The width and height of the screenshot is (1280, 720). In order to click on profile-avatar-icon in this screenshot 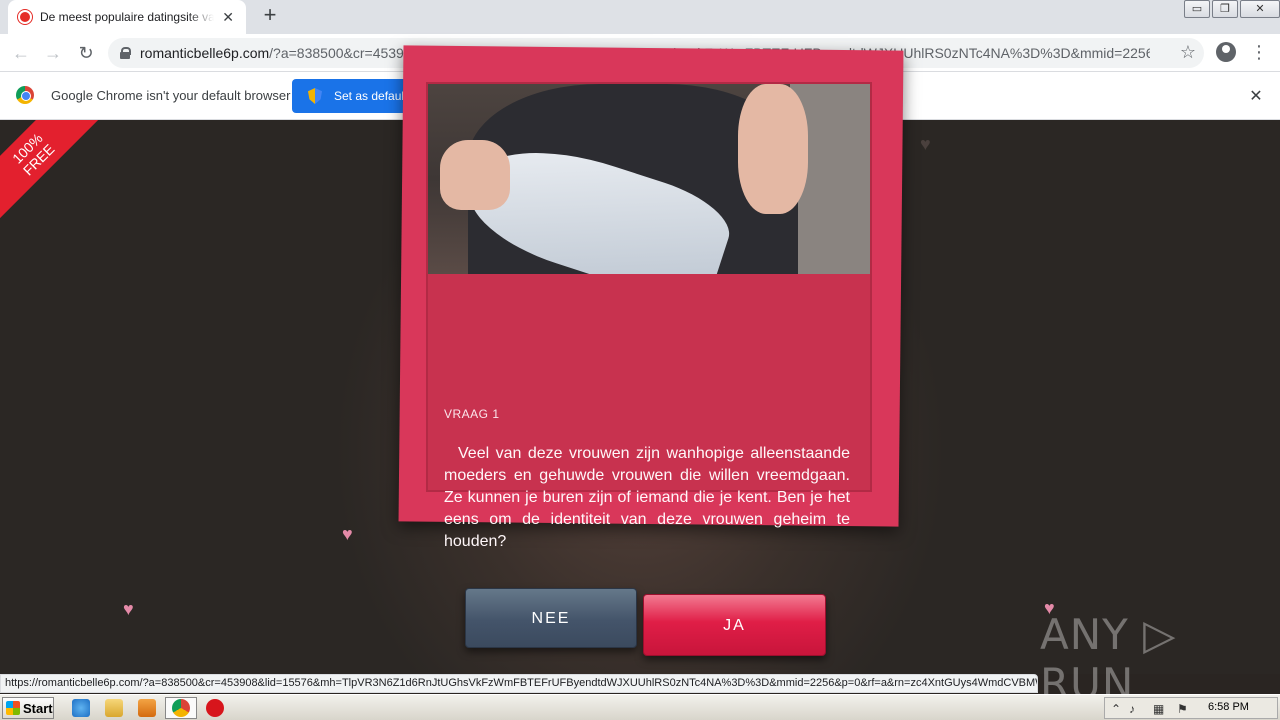, I will do `click(1226, 52)`.